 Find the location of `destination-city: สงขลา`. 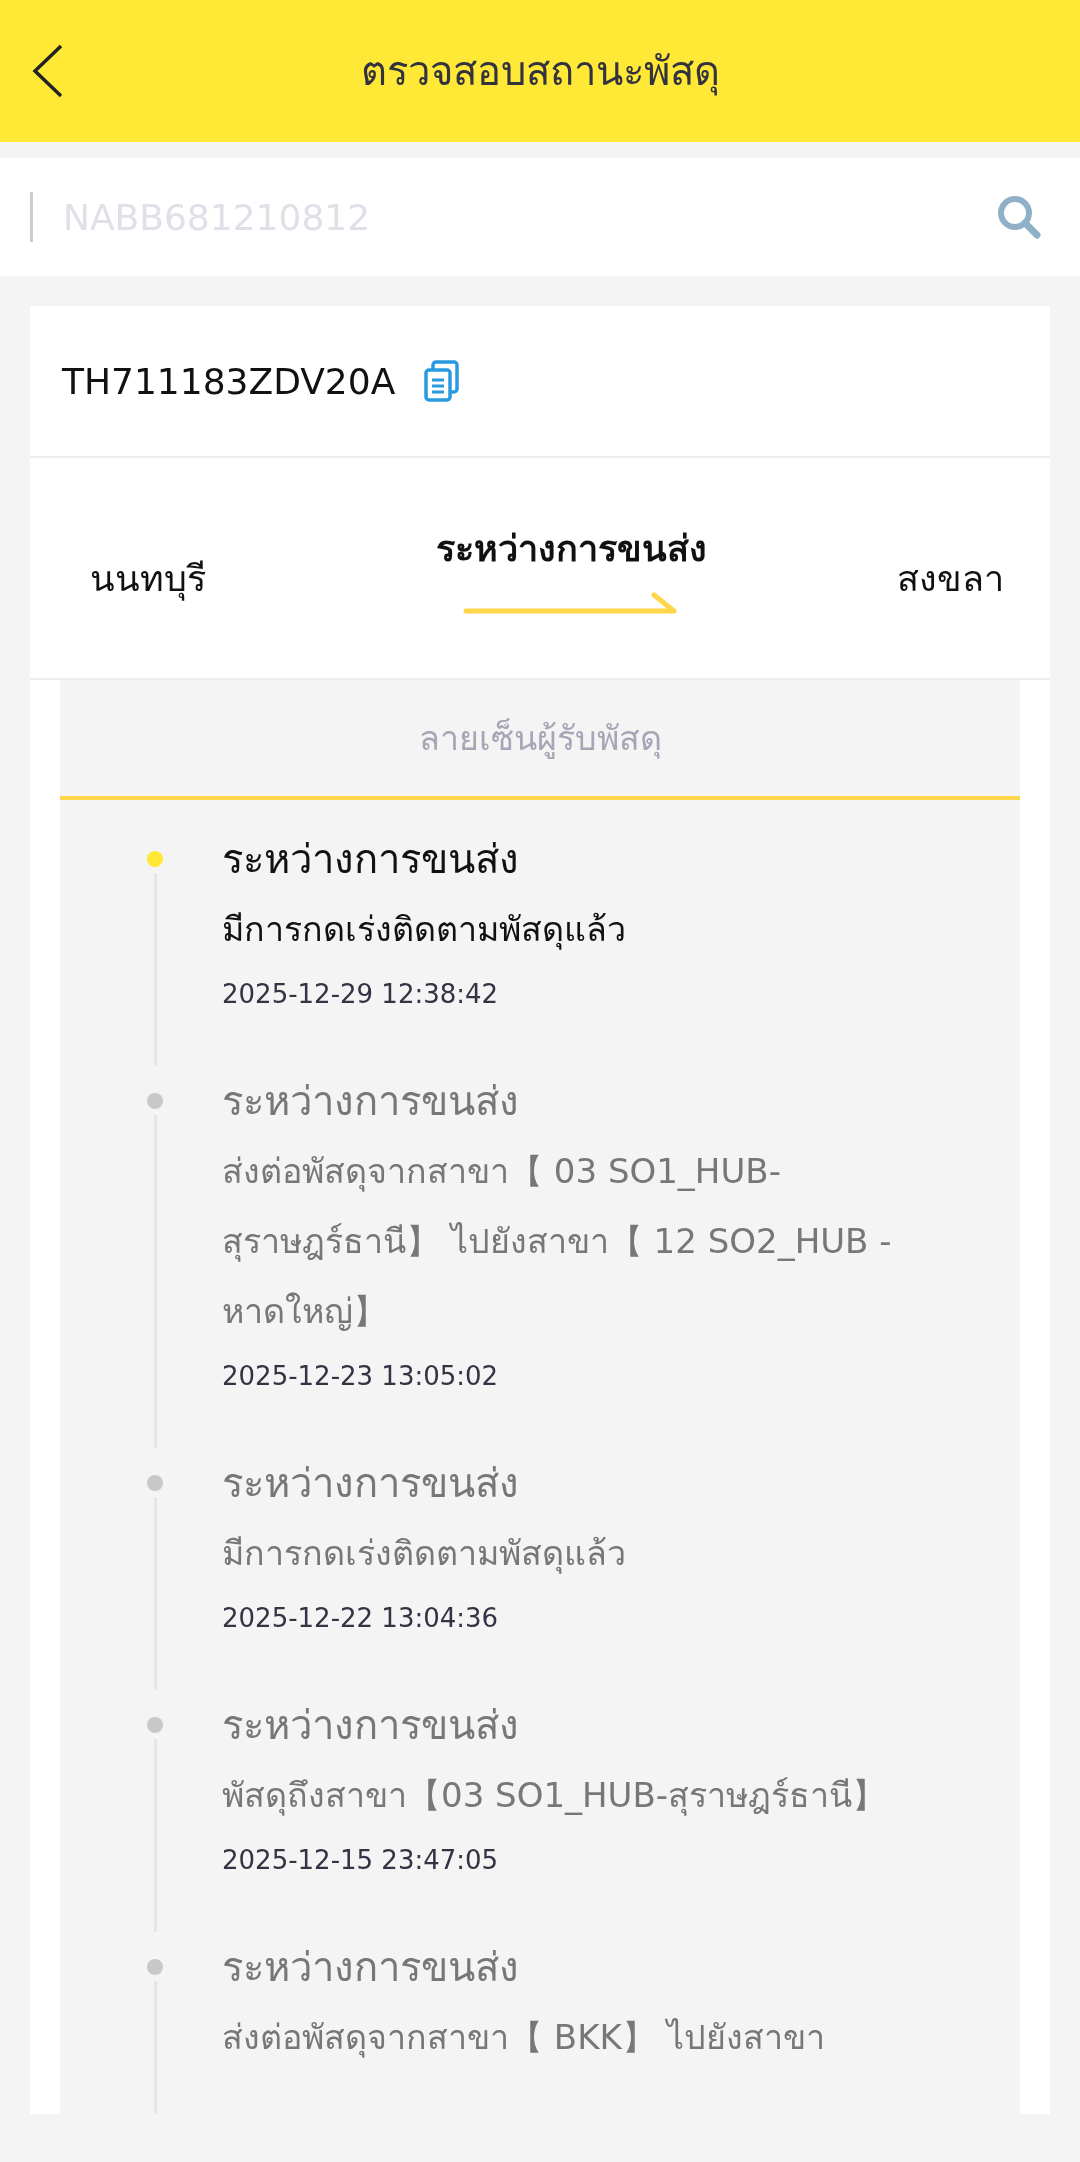

destination-city: สงขลา is located at coordinates (950, 578).